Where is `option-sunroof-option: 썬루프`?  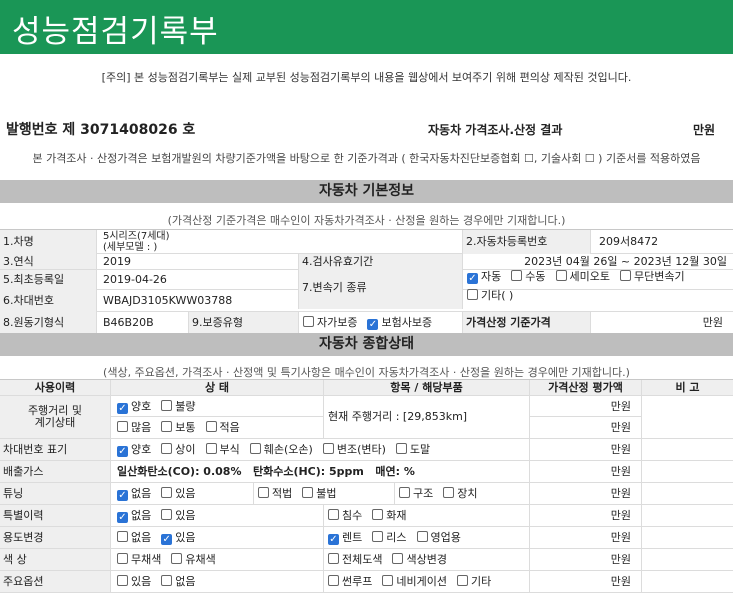 option-sunroof-option: 썬루프 is located at coordinates (350, 581).